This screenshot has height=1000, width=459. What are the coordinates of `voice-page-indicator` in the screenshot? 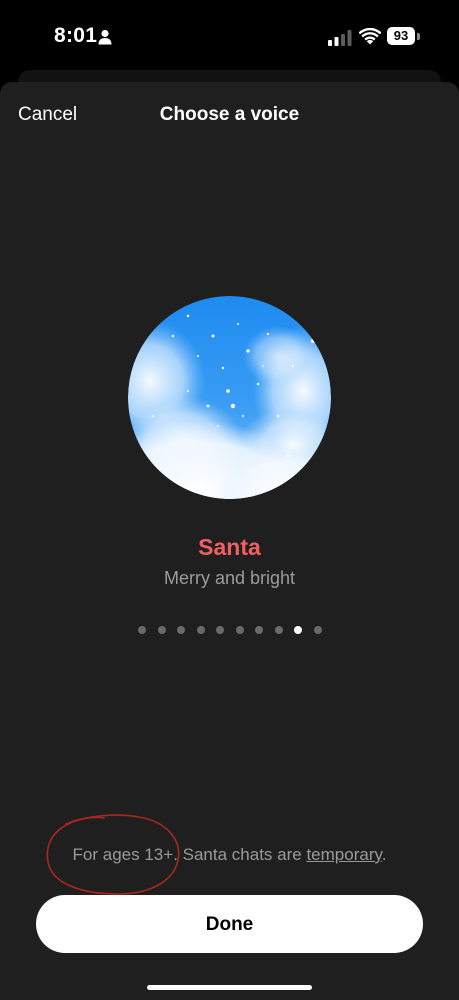 It's located at (230, 630).